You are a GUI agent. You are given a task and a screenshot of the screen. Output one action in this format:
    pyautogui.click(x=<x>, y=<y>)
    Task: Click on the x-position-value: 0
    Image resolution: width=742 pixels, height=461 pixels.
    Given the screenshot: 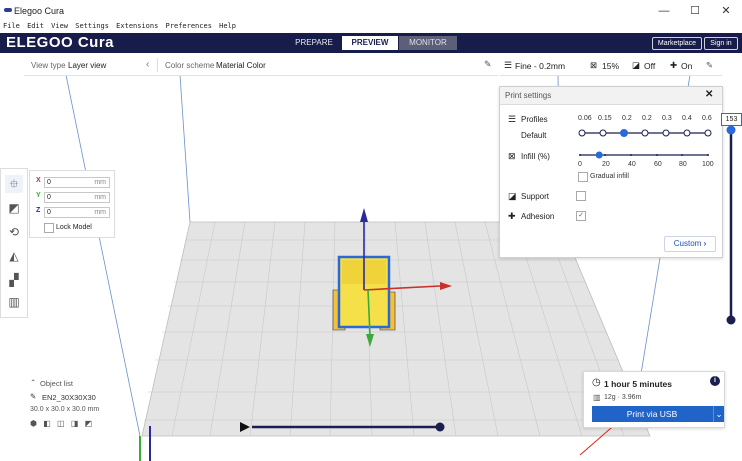 What is the action you would take?
    pyautogui.click(x=49, y=182)
    